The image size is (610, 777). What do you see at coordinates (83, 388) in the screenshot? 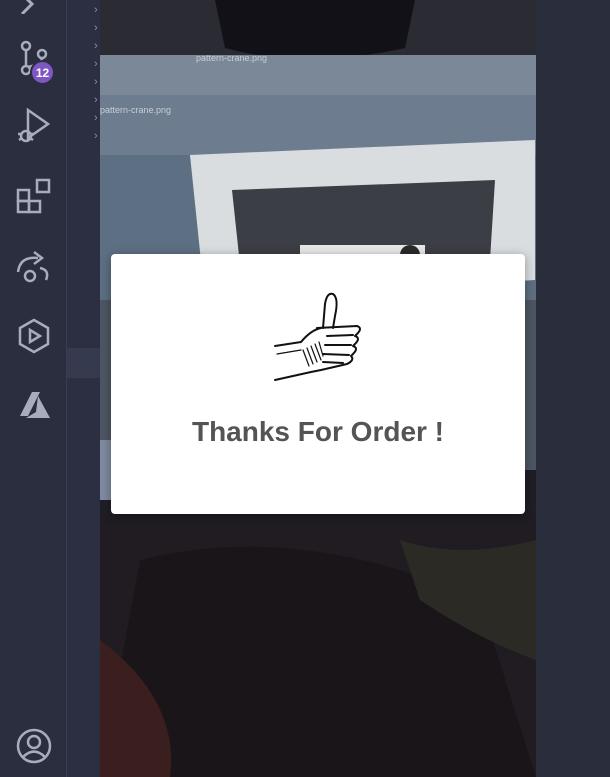
I see `explorer-panel: › › › › › › › ›` at bounding box center [83, 388].